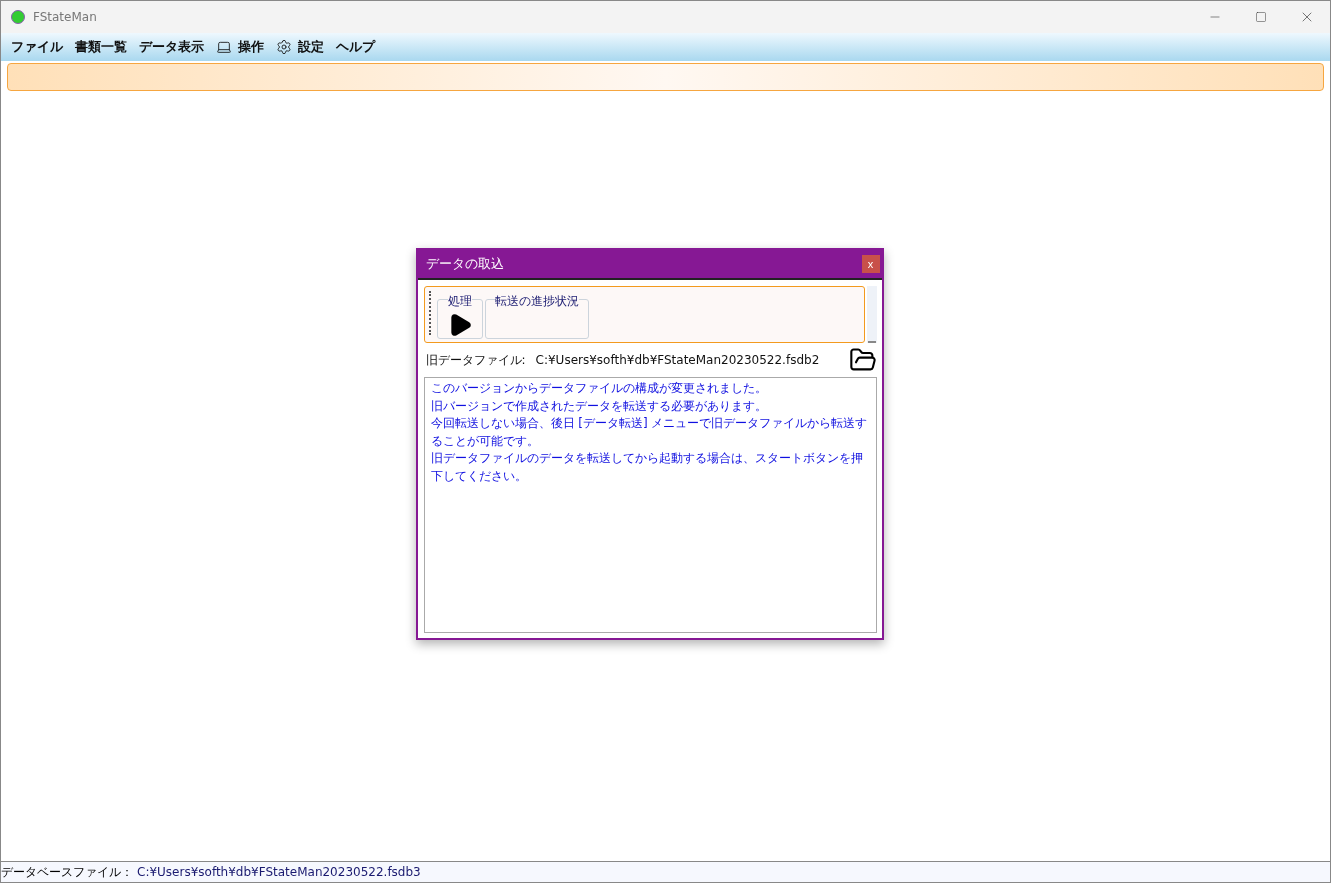 This screenshot has width=1331, height=883. Describe the element at coordinates (18, 17) in the screenshot. I see `app-icon` at that location.